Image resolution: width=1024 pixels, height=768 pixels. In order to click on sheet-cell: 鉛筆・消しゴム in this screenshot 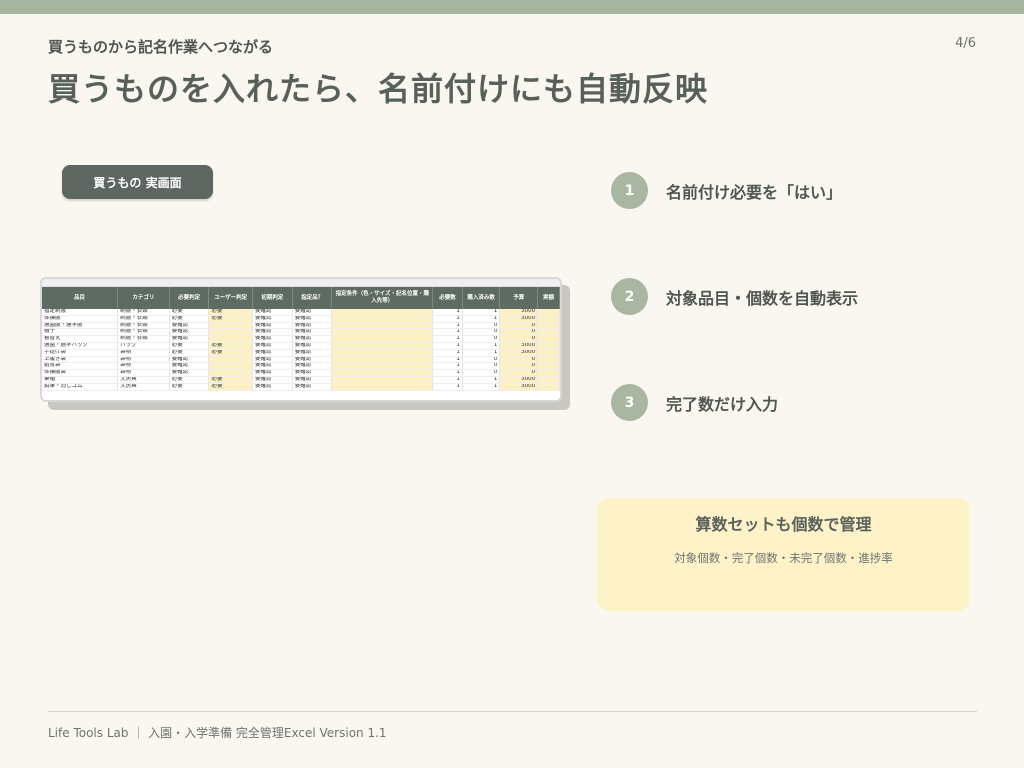, I will do `click(80, 387)`.